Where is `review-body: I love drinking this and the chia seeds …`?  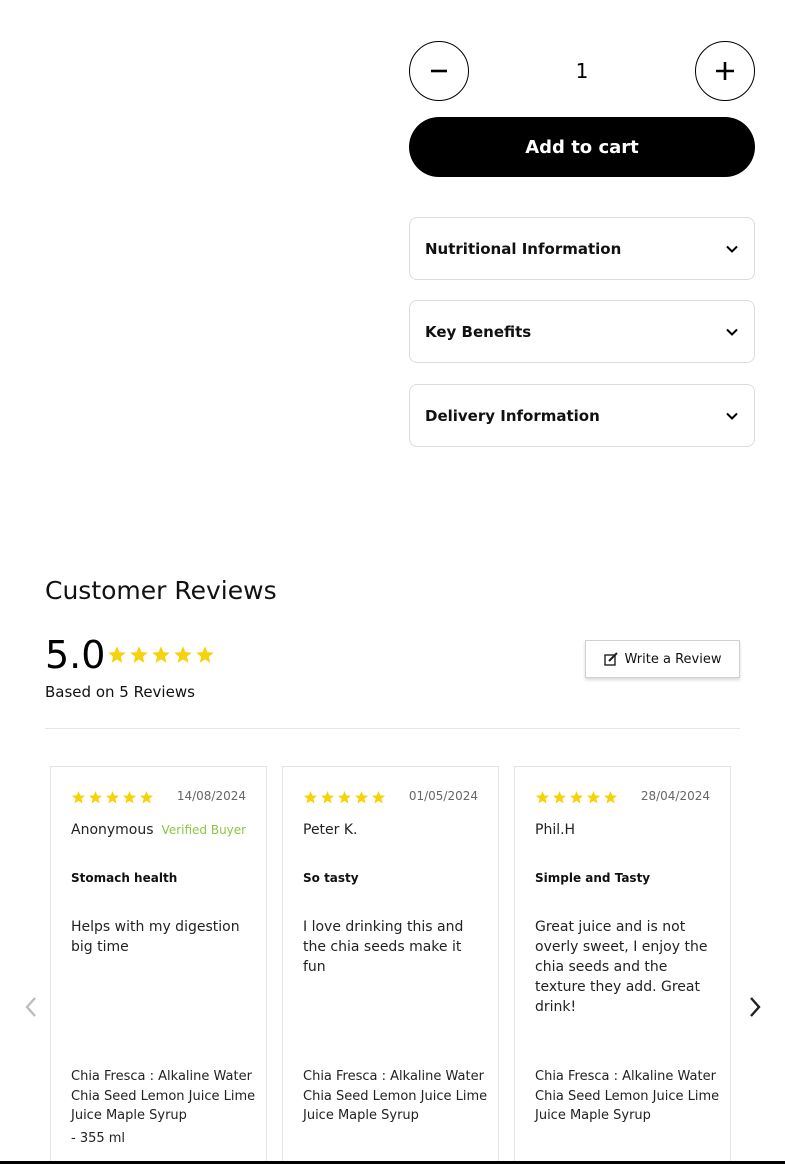 review-body: I love drinking this and the chia seeds … is located at coordinates (383, 947).